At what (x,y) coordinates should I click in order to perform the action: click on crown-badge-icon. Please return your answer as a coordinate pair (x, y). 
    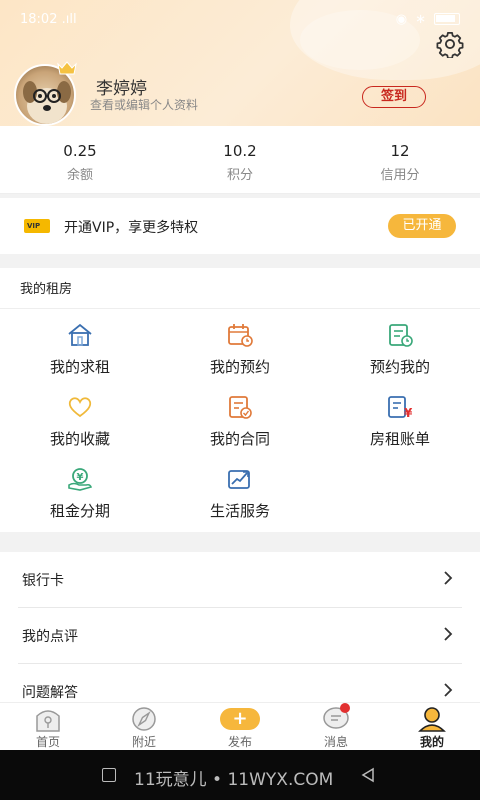
    Looking at the image, I should click on (67, 68).